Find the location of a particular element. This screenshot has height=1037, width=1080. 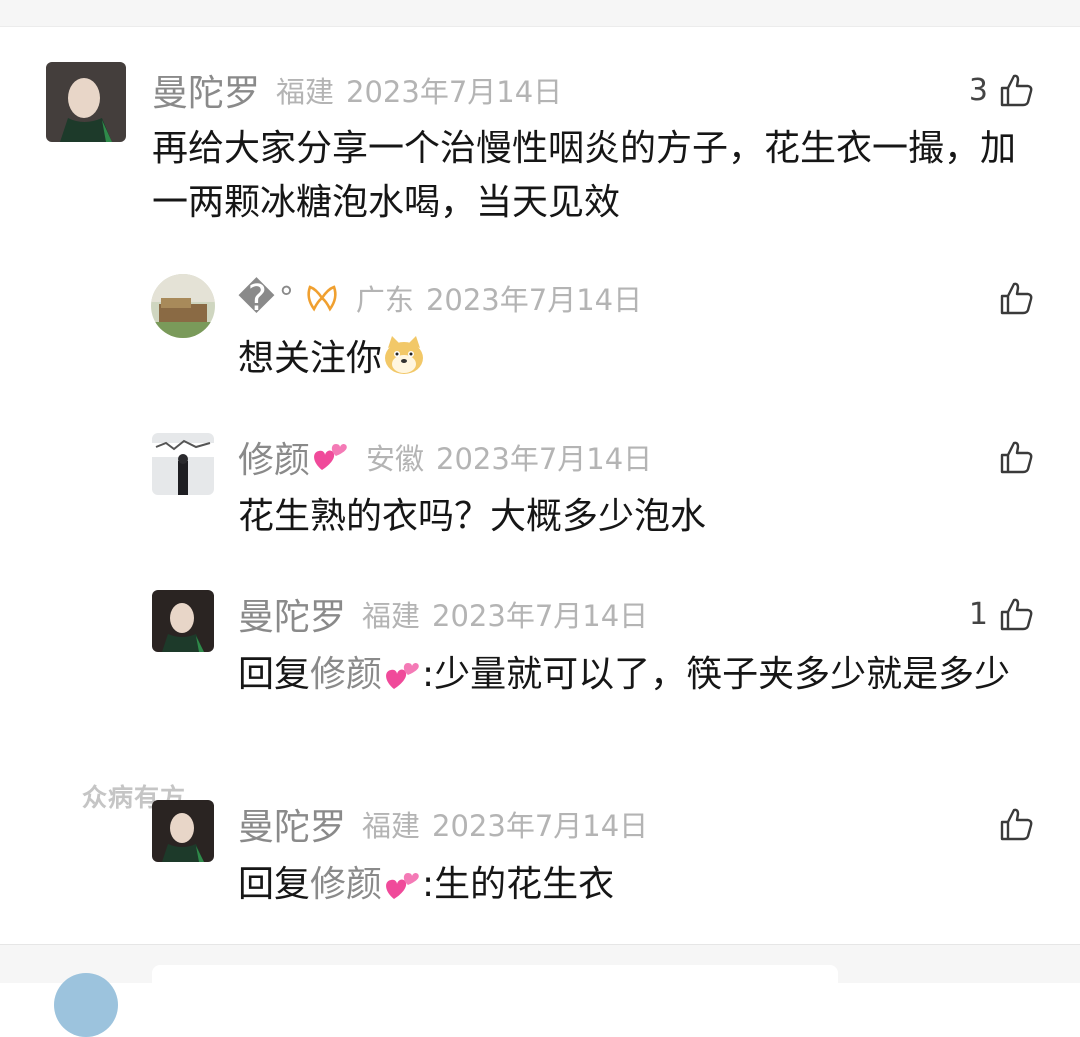

comment-text: 回复修颜 :少量就可以了，筷子夹多少就是多少 is located at coordinates (638, 675).